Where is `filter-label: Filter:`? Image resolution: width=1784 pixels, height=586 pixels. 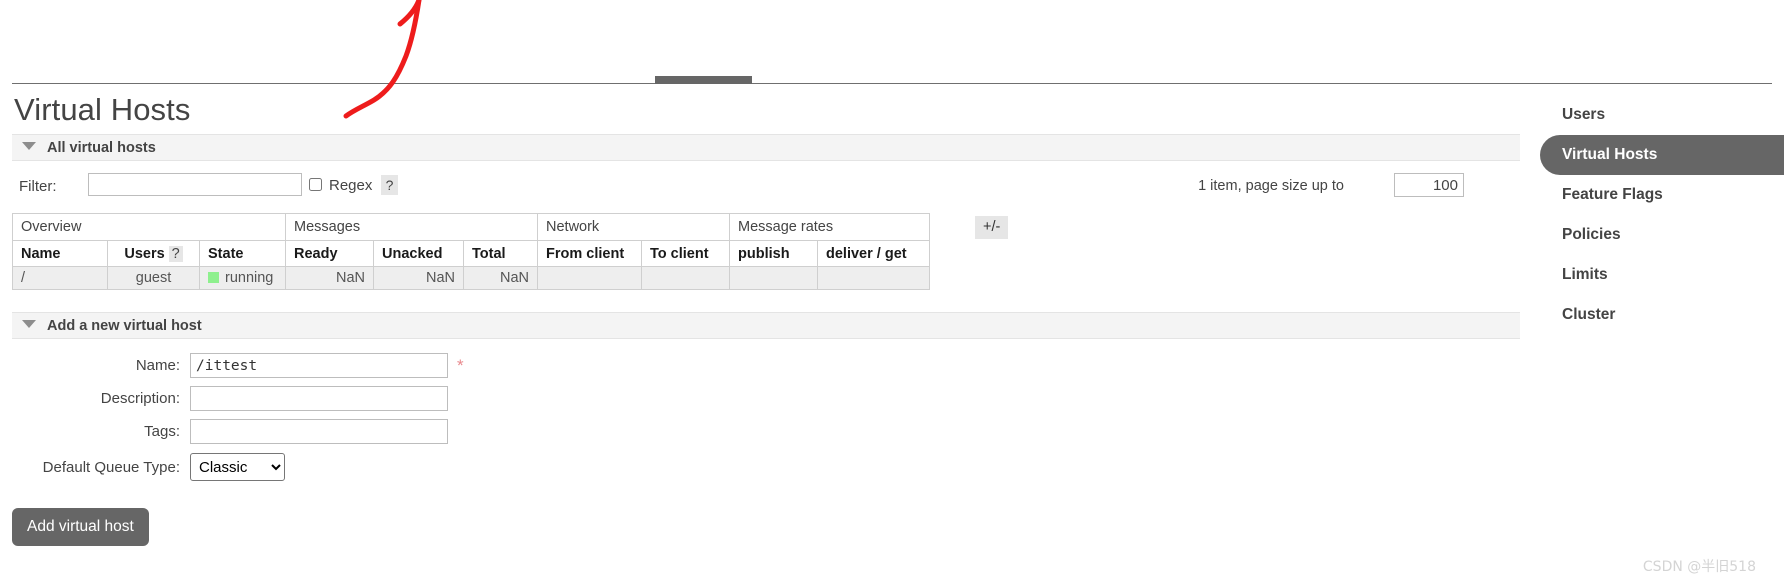
filter-label: Filter: is located at coordinates (38, 186).